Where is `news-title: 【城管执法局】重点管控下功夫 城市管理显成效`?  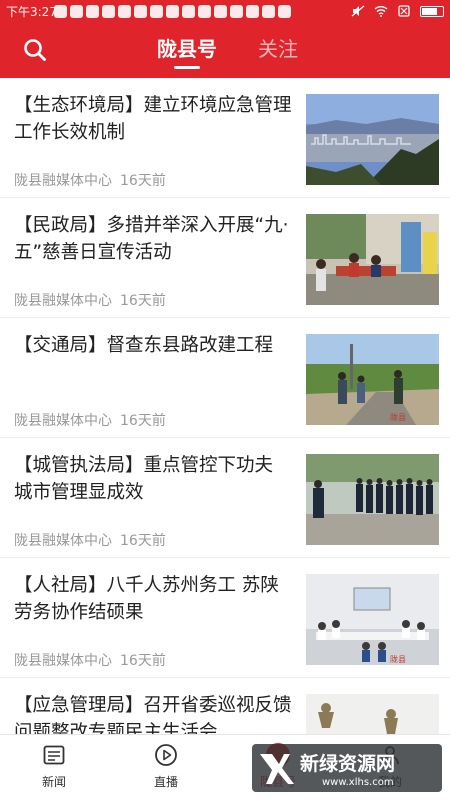 news-title: 【城管执法局】重点管控下功夫 城市管理显成效 is located at coordinates (144, 479).